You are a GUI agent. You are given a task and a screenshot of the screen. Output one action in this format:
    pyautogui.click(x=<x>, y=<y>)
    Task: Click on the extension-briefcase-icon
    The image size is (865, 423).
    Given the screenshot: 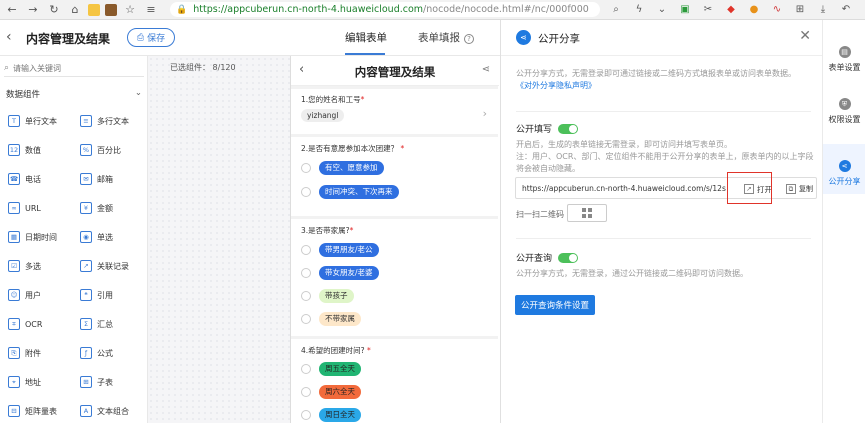 What is the action you would take?
    pyautogui.click(x=111, y=9)
    